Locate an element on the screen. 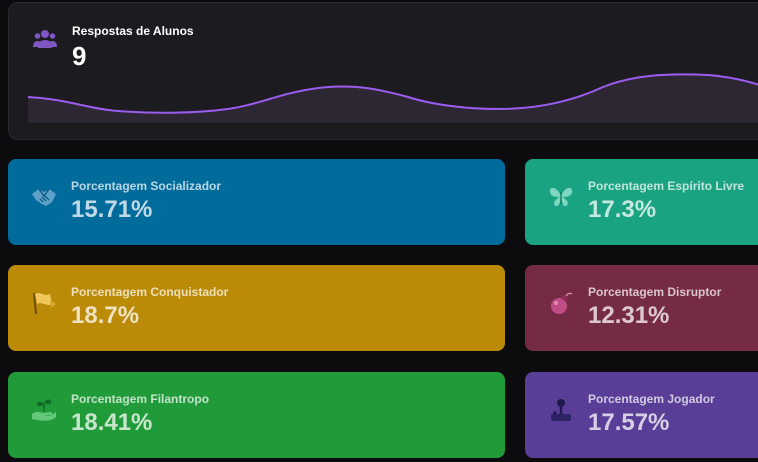  card-value: 15.71% is located at coordinates (112, 209).